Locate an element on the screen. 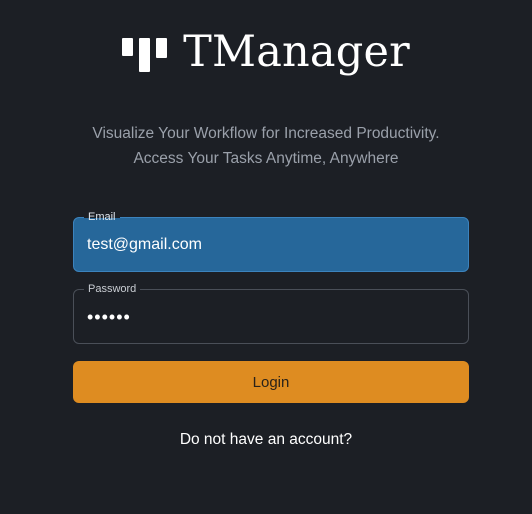 The height and width of the screenshot is (514, 532). email-field: Email is located at coordinates (271, 241).